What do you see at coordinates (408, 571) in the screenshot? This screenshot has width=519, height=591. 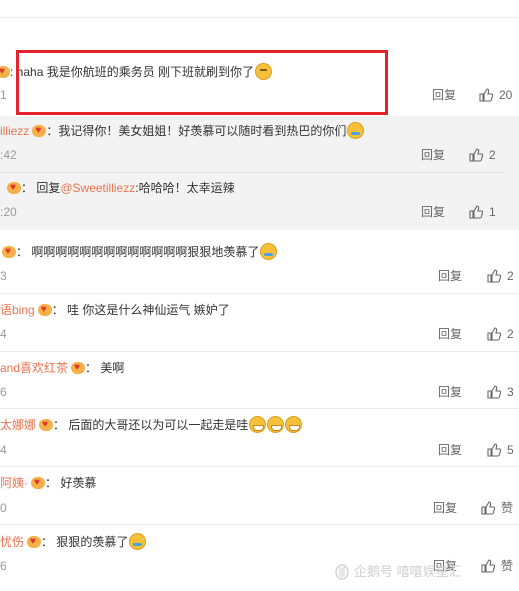 I see `watermark-text: 企鹅号 嘻嘻娱星汇` at bounding box center [408, 571].